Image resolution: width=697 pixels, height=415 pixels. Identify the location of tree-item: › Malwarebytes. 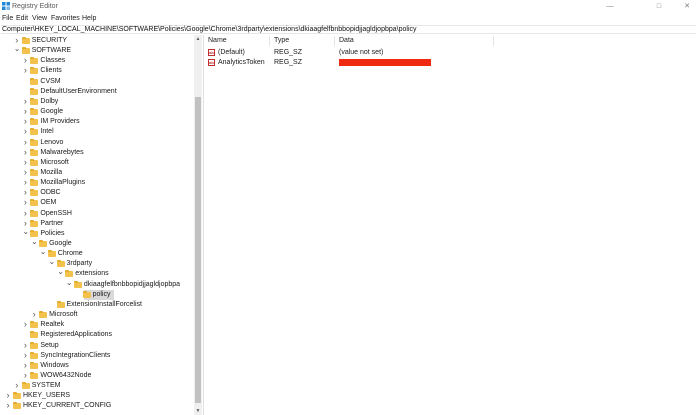
(97, 152).